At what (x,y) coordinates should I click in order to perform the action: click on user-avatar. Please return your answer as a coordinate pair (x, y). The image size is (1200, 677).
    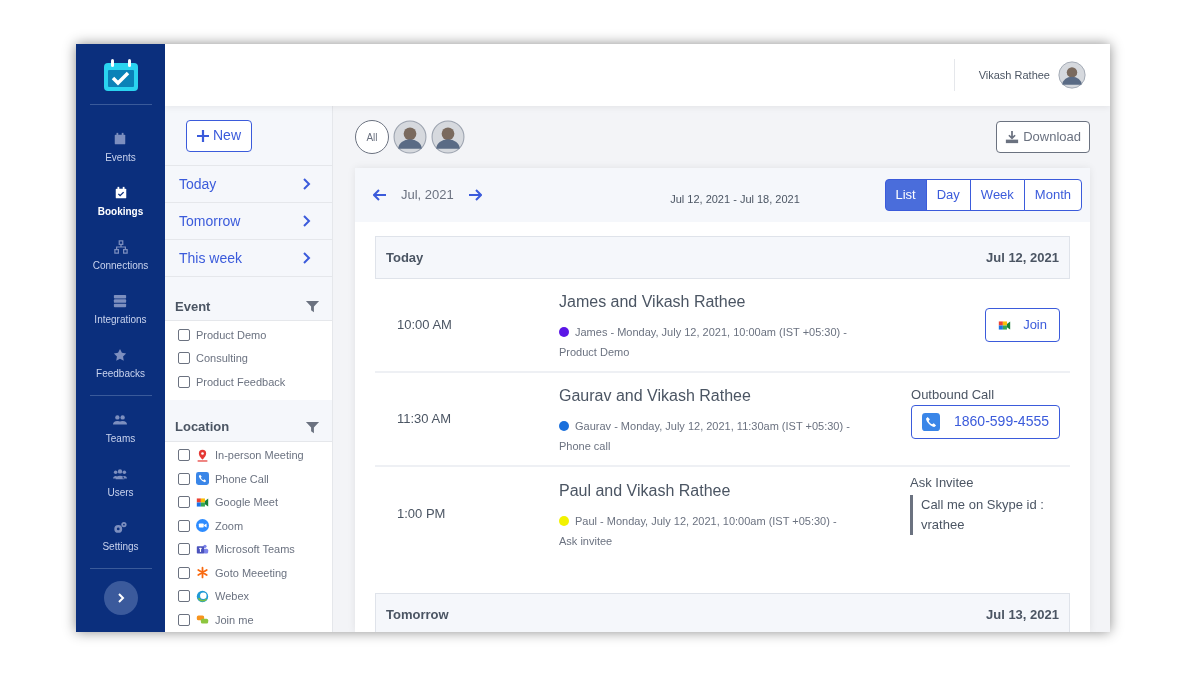
    Looking at the image, I should click on (1072, 75).